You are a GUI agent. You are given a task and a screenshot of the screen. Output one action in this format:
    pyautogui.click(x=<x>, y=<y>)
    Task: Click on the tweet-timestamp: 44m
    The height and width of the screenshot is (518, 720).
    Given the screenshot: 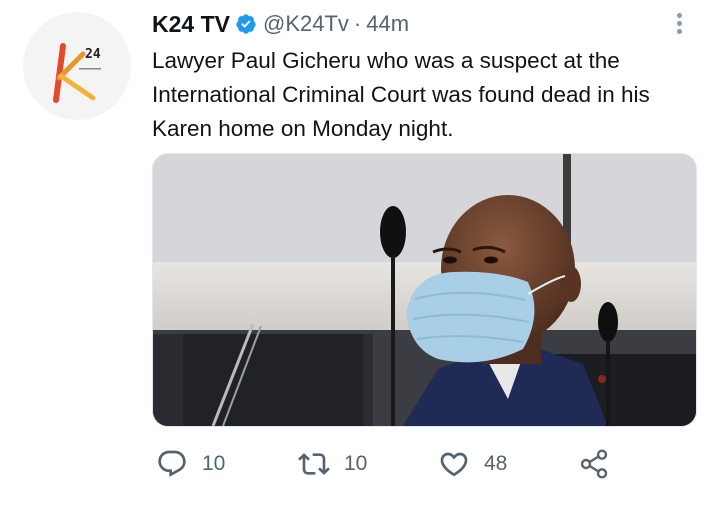 What is the action you would take?
    pyautogui.click(x=387, y=24)
    